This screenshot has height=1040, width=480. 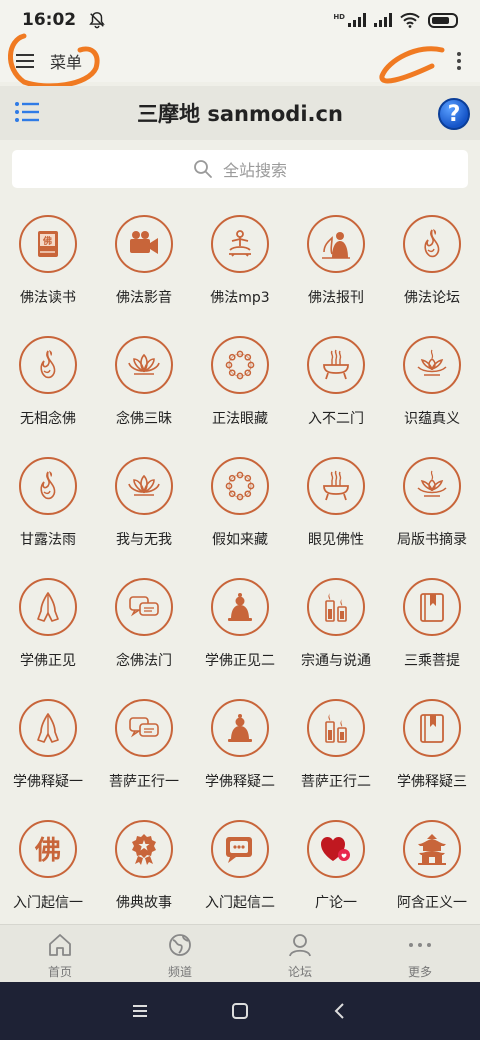 What do you see at coordinates (300, 953) in the screenshot?
I see `nav-forum: 论坛` at bounding box center [300, 953].